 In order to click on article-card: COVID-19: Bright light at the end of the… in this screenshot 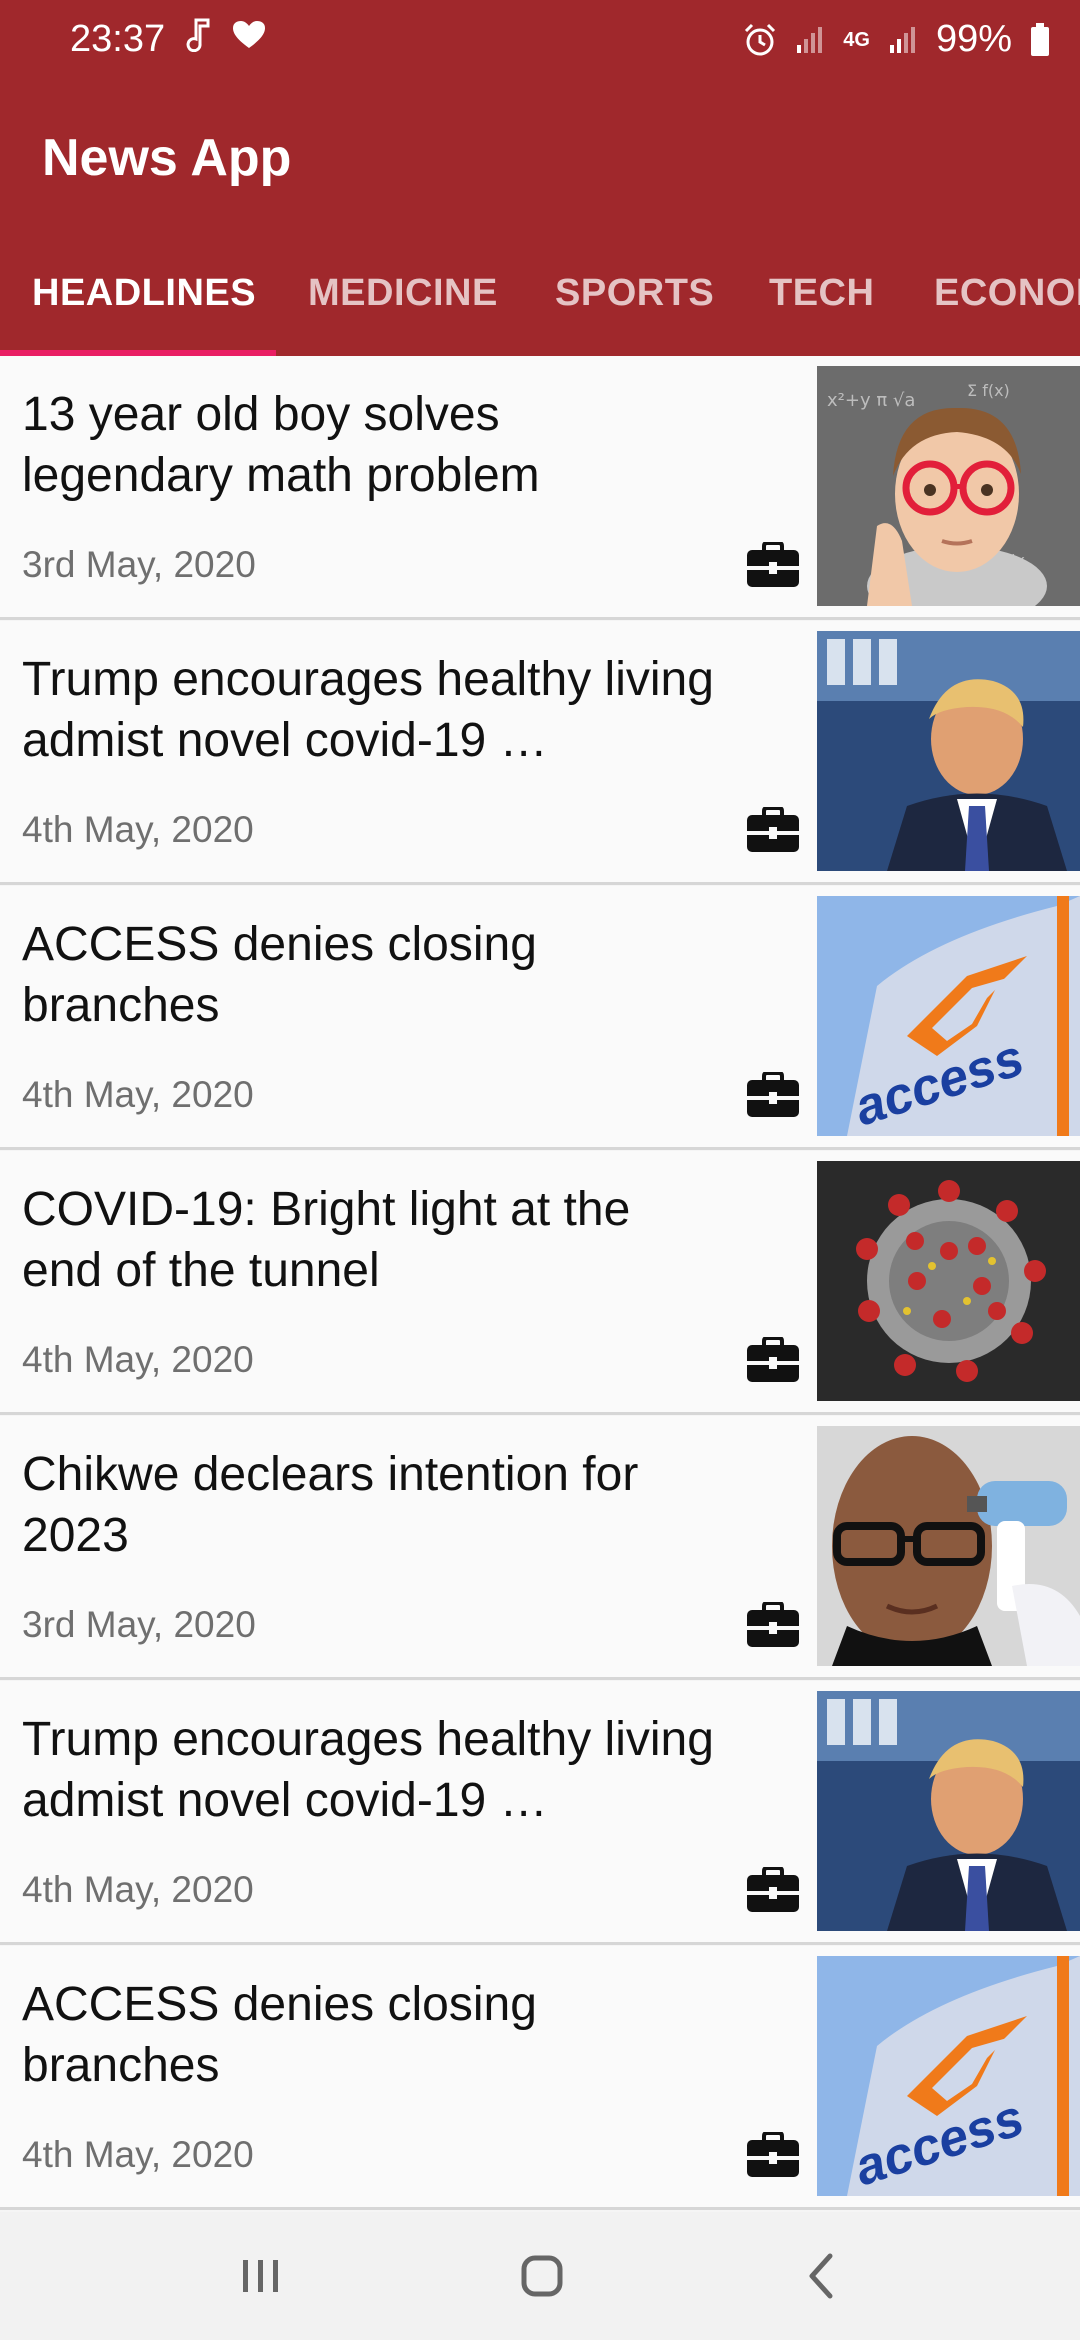, I will do `click(540, 1283)`.